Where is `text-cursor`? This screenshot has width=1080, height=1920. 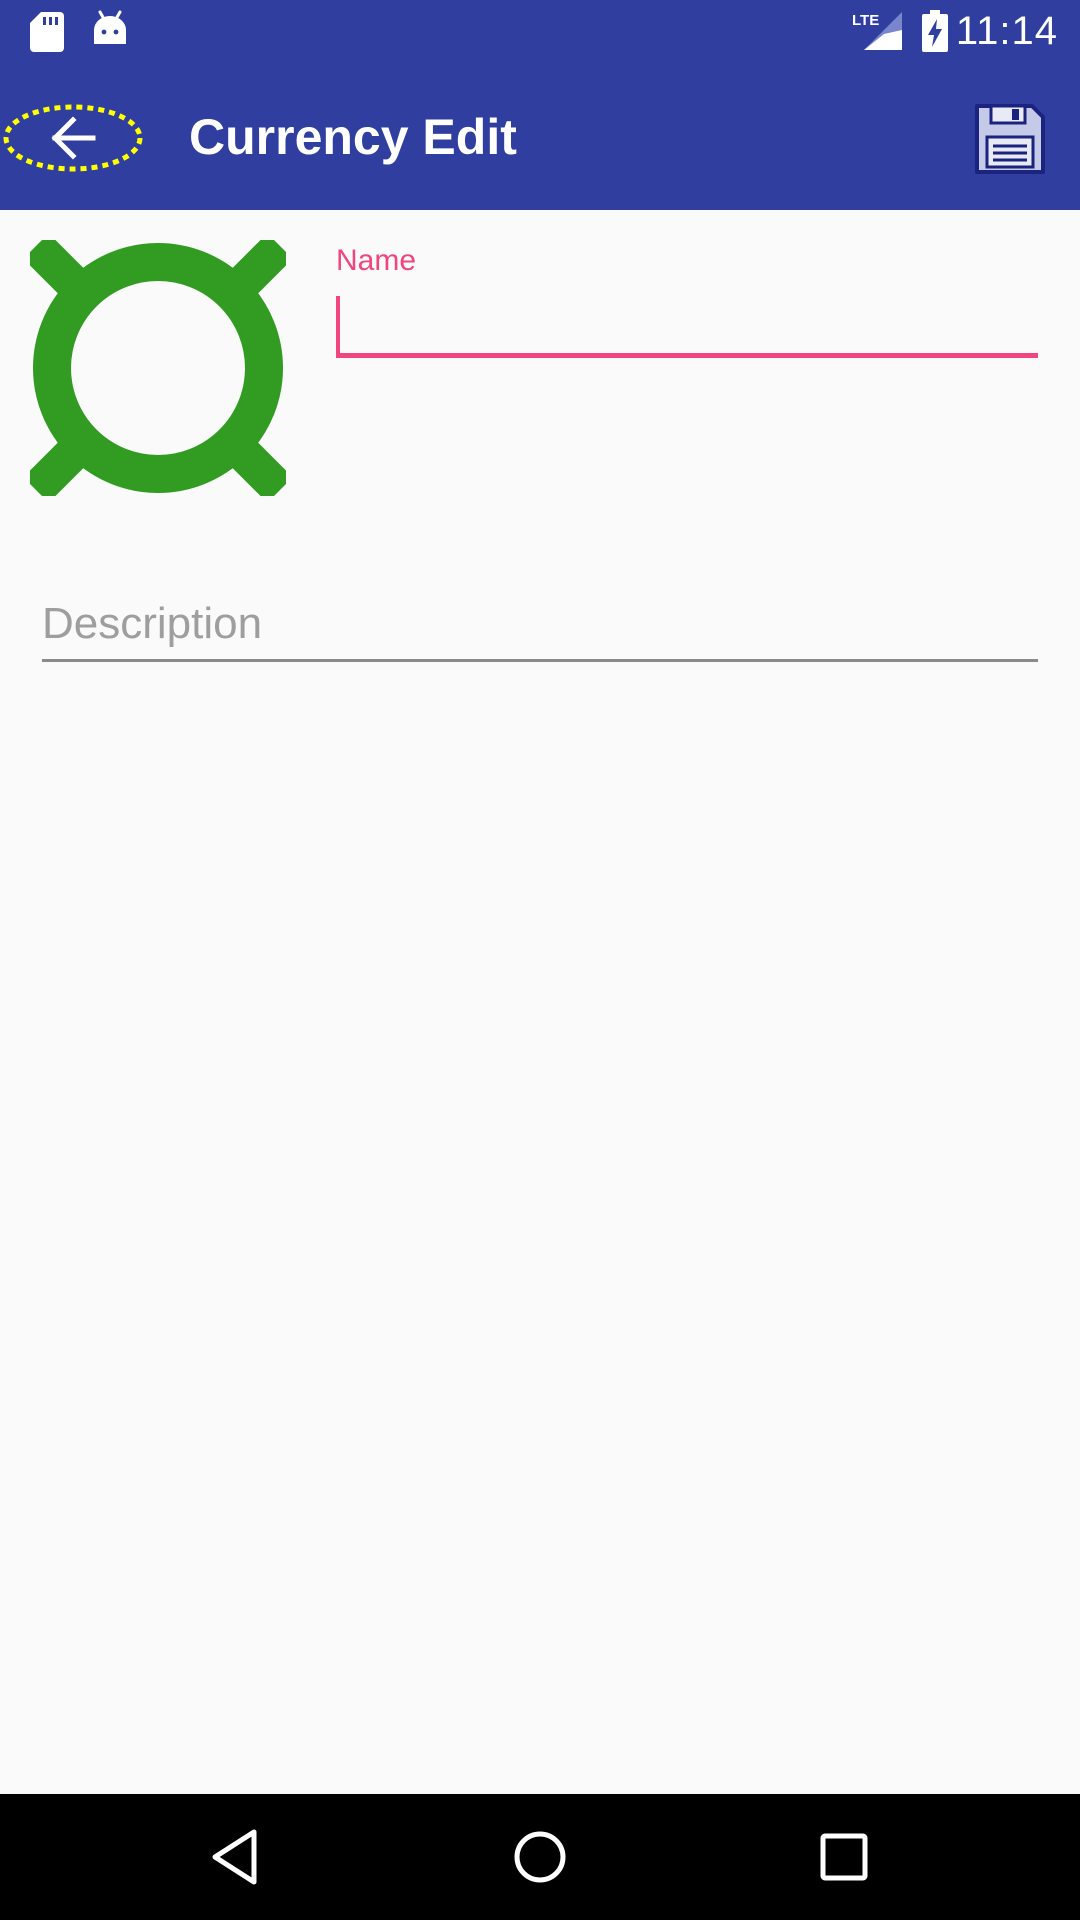
text-cursor is located at coordinates (338, 325).